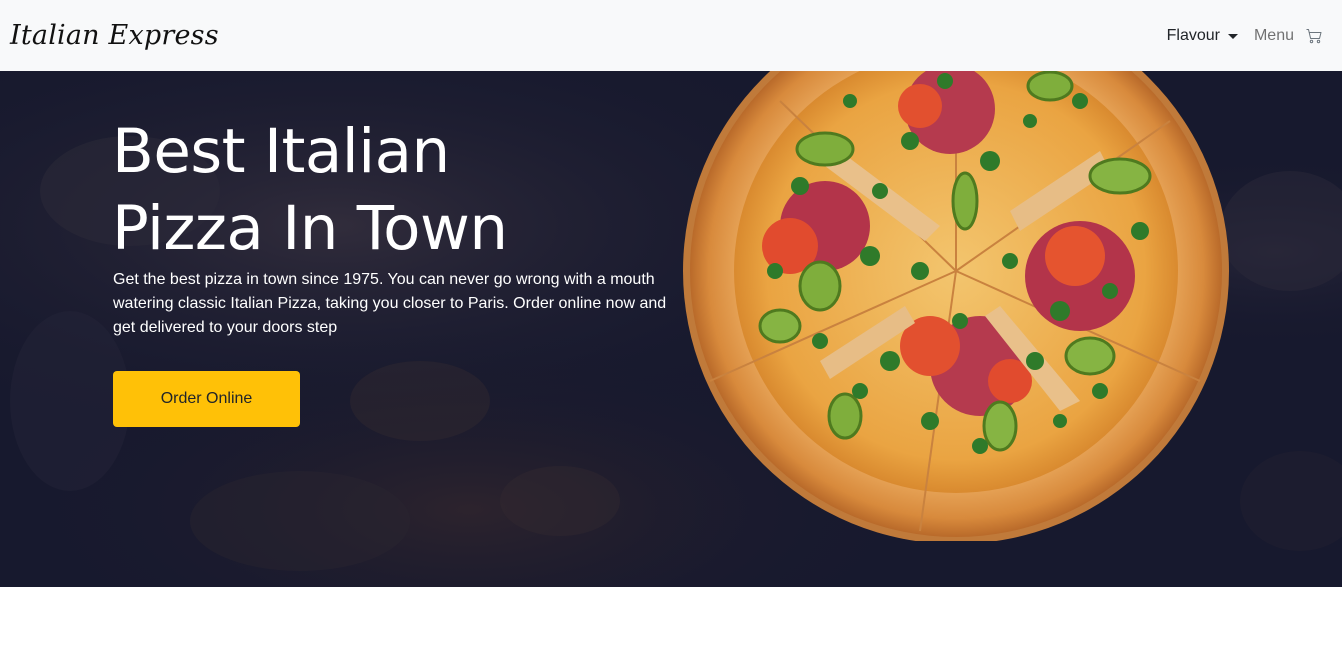  Describe the element at coordinates (114, 35) in the screenshot. I see `brand-logo: Italian Express` at that location.